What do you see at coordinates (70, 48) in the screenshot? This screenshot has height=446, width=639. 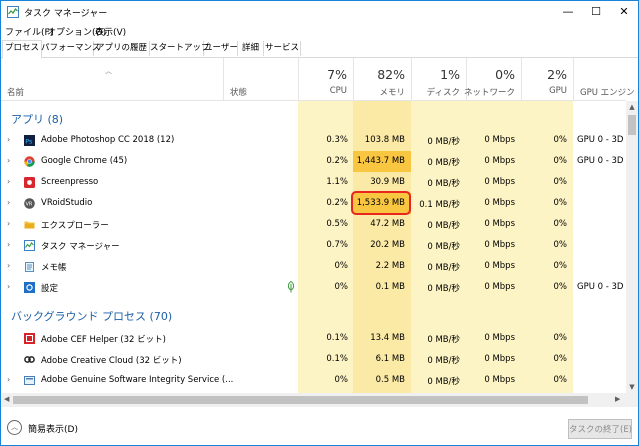 I see `tab-performance: パフォーマンス` at bounding box center [70, 48].